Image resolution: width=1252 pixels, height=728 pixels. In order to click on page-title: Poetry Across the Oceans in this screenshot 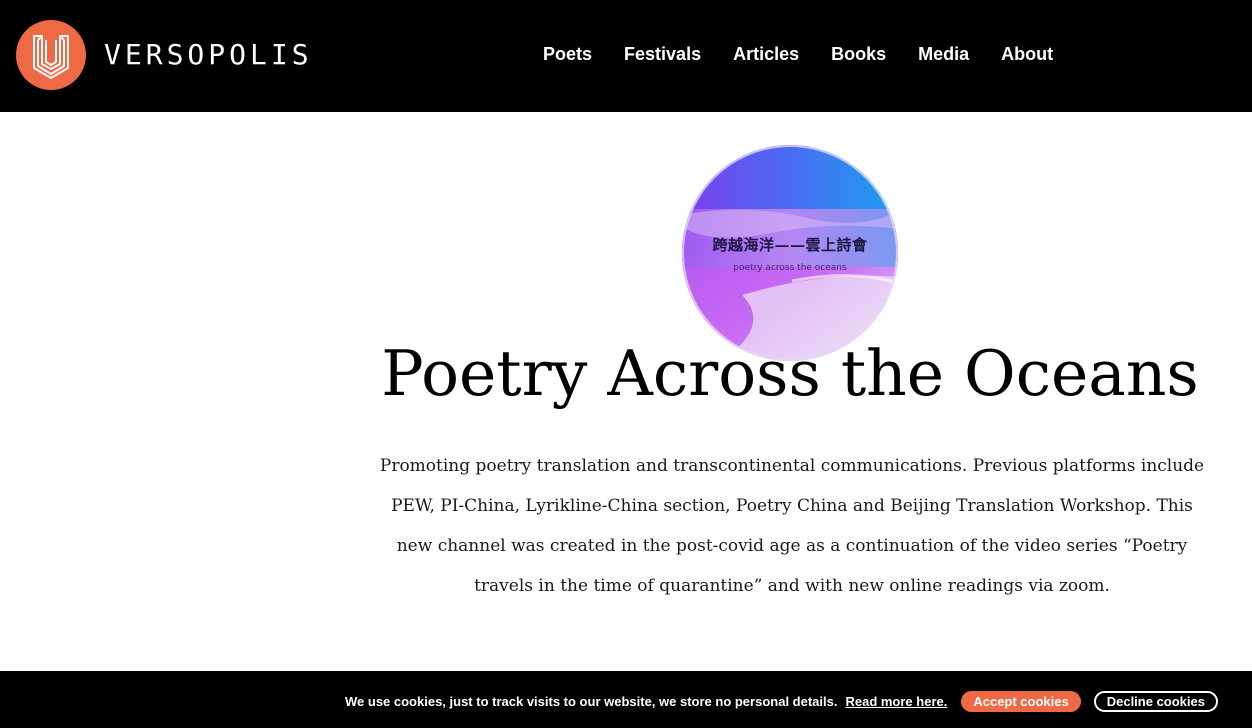, I will do `click(790, 373)`.